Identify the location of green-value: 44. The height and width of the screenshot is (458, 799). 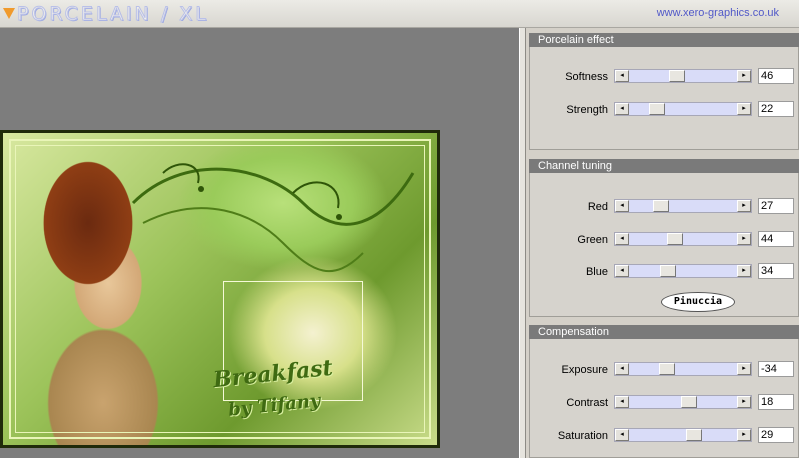
(776, 239).